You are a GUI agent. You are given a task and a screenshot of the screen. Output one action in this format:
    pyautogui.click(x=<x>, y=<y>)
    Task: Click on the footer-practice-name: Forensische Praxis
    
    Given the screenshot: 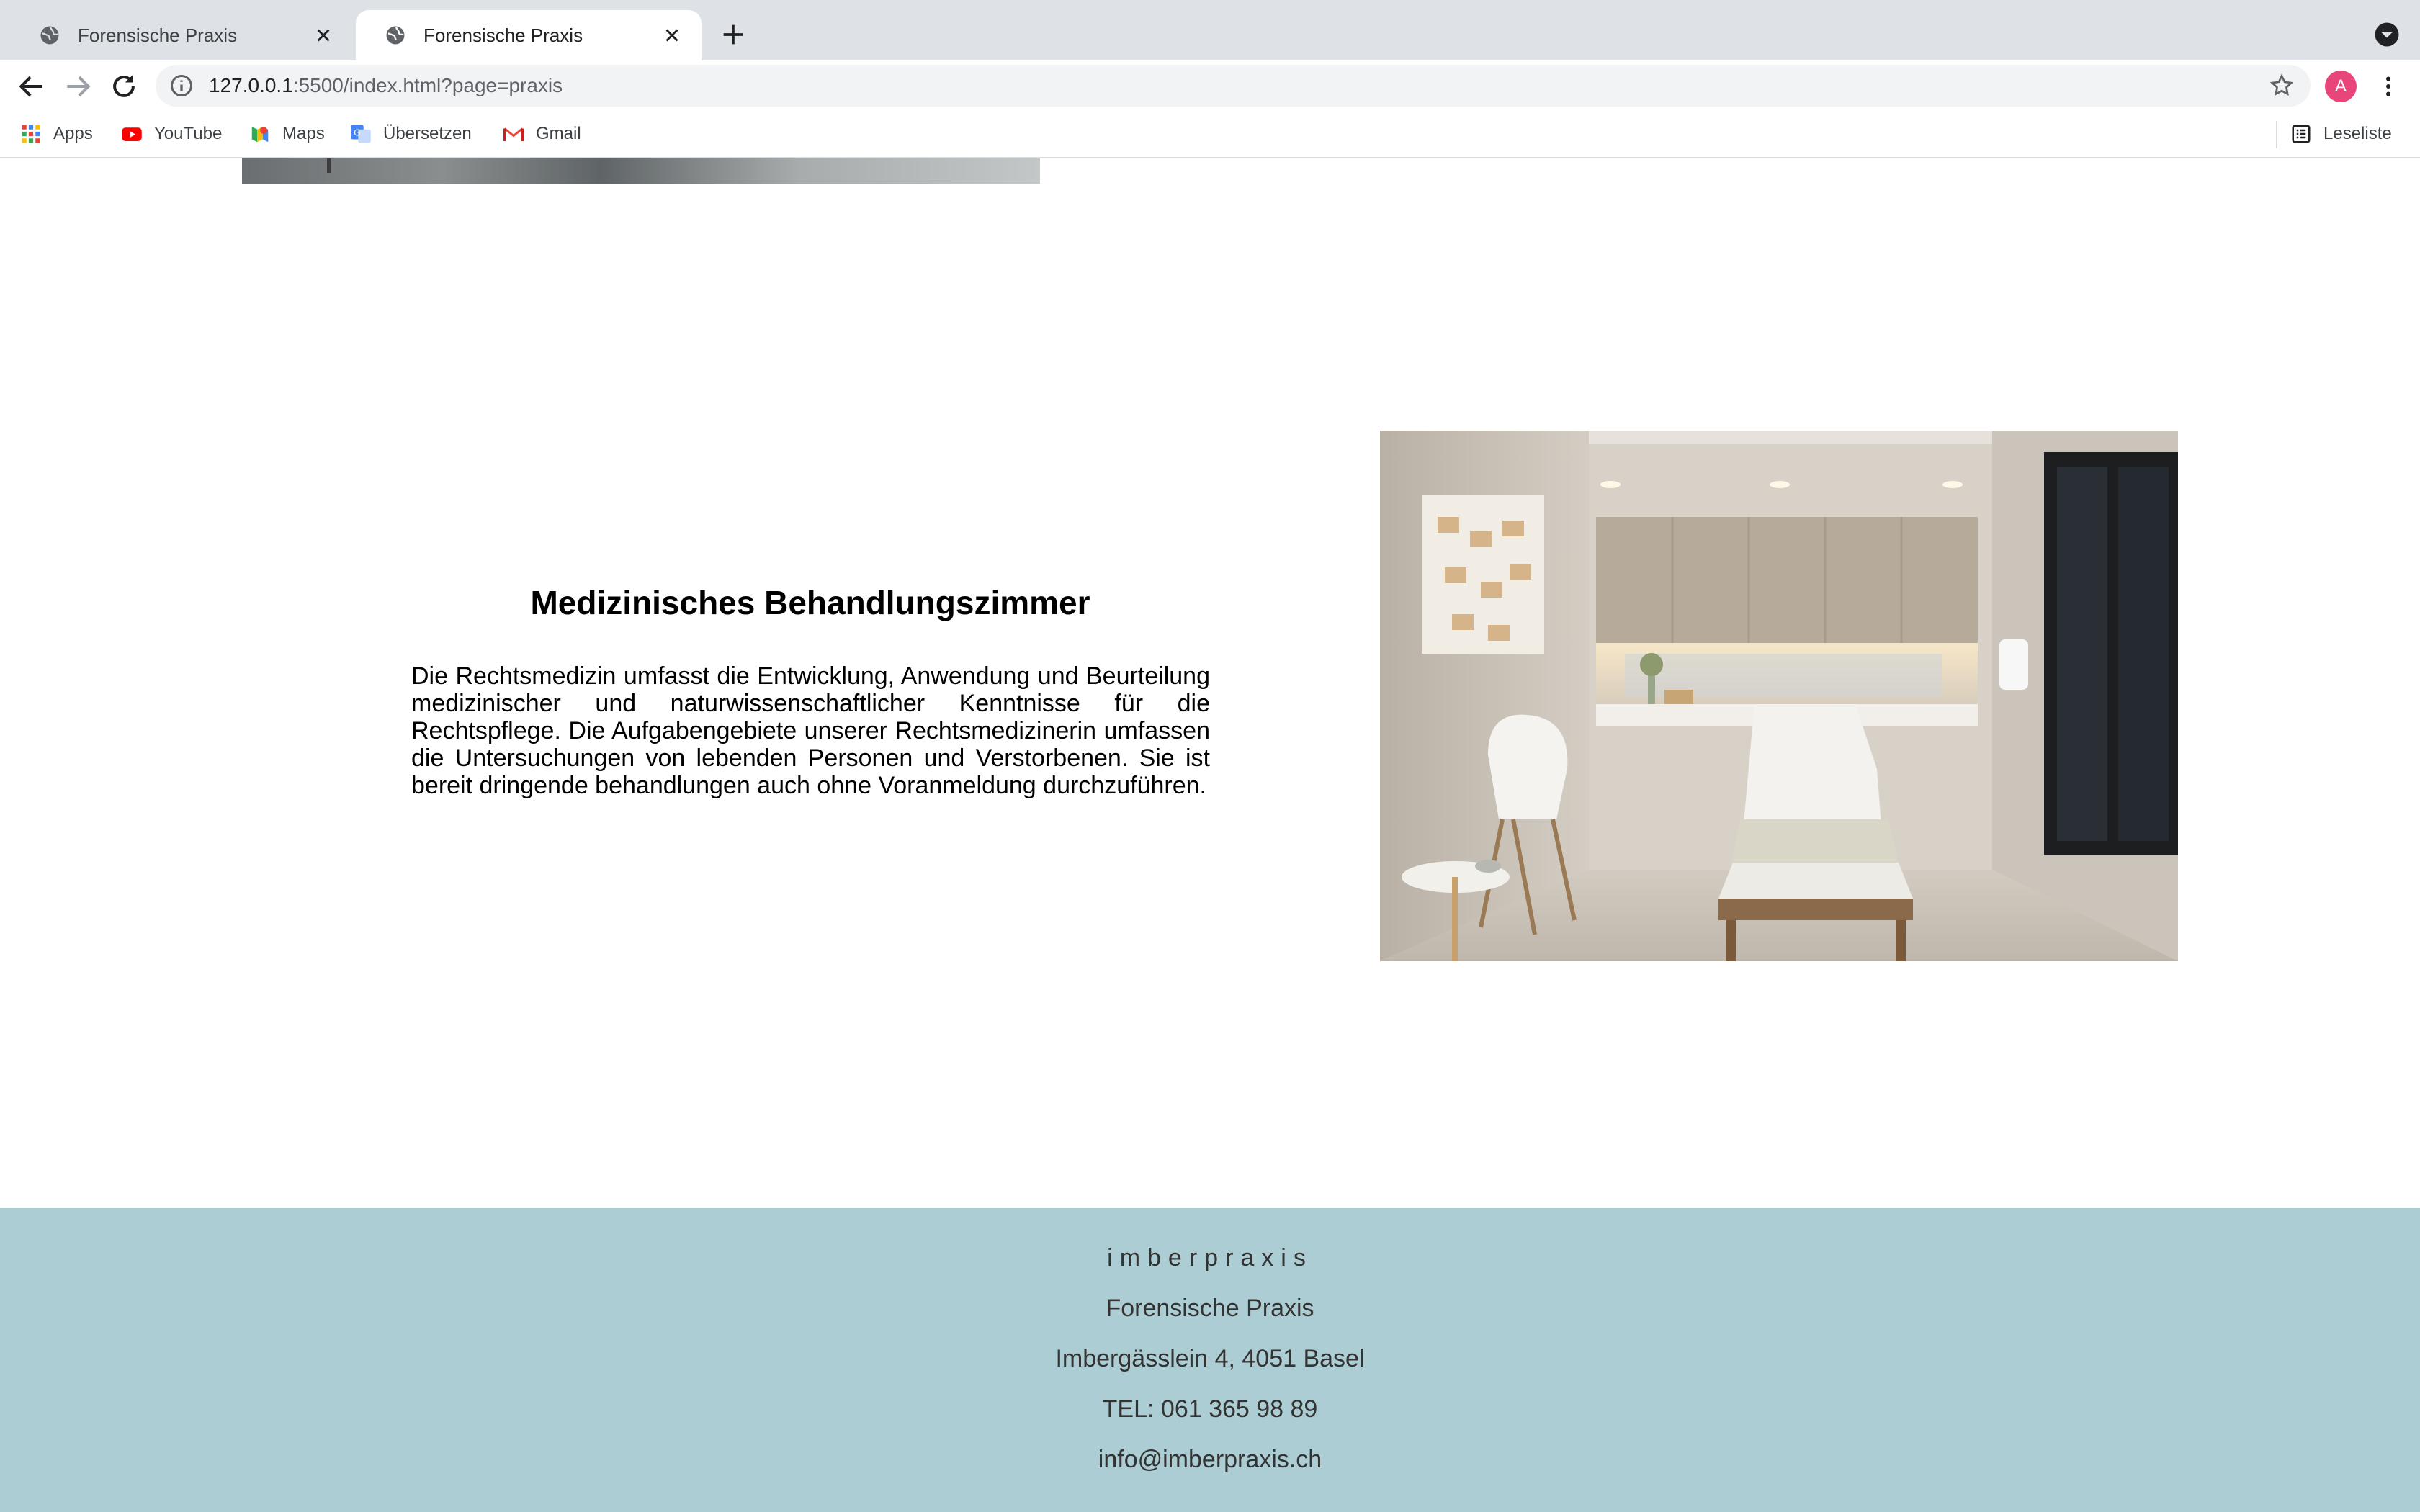 What is the action you would take?
    pyautogui.click(x=1210, y=1308)
    